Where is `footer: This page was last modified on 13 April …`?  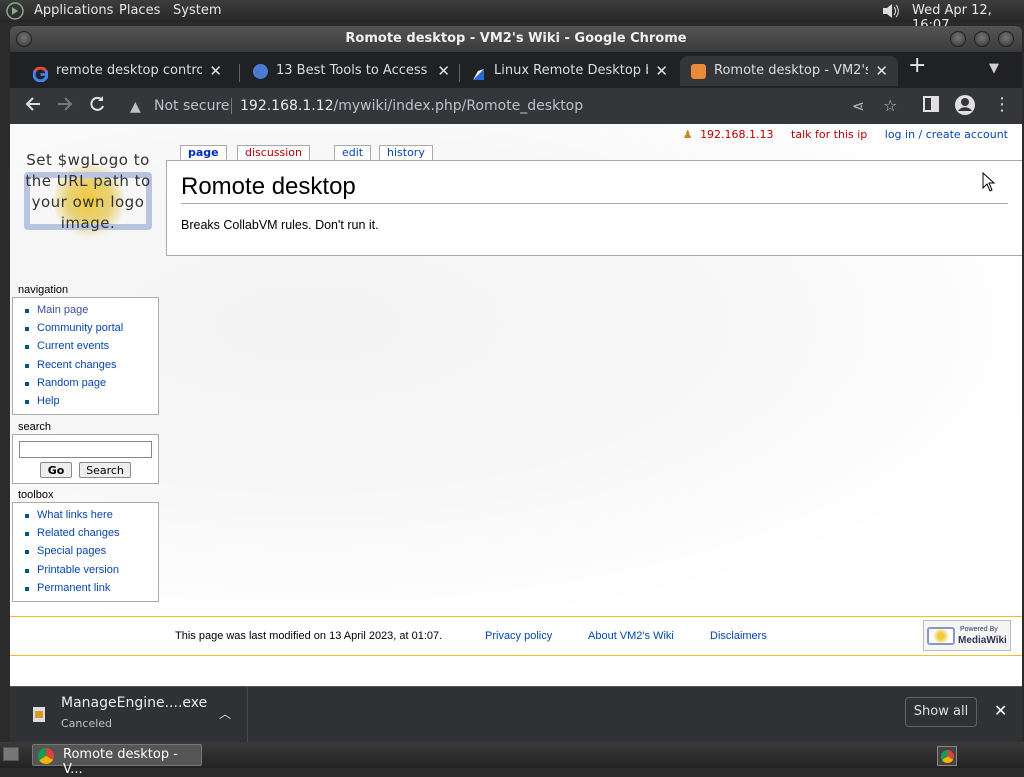
footer: This page was last modified on 13 April … is located at coordinates (516, 636).